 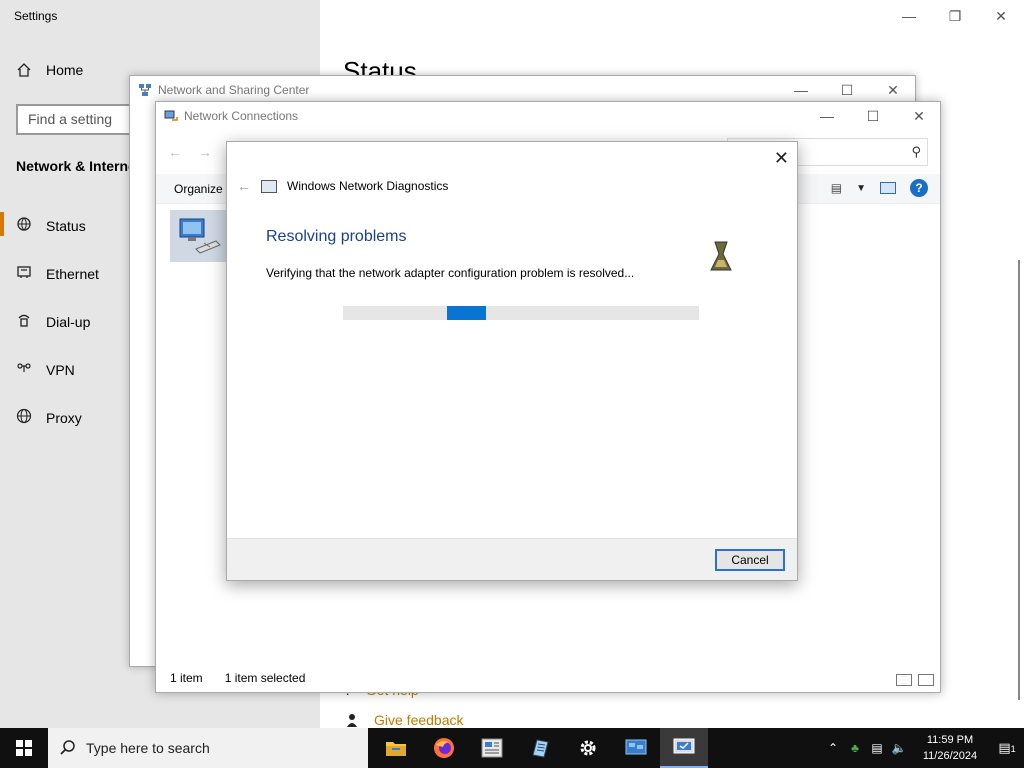 I want to click on notification-center-button: ▤1, so click(x=1007, y=748).